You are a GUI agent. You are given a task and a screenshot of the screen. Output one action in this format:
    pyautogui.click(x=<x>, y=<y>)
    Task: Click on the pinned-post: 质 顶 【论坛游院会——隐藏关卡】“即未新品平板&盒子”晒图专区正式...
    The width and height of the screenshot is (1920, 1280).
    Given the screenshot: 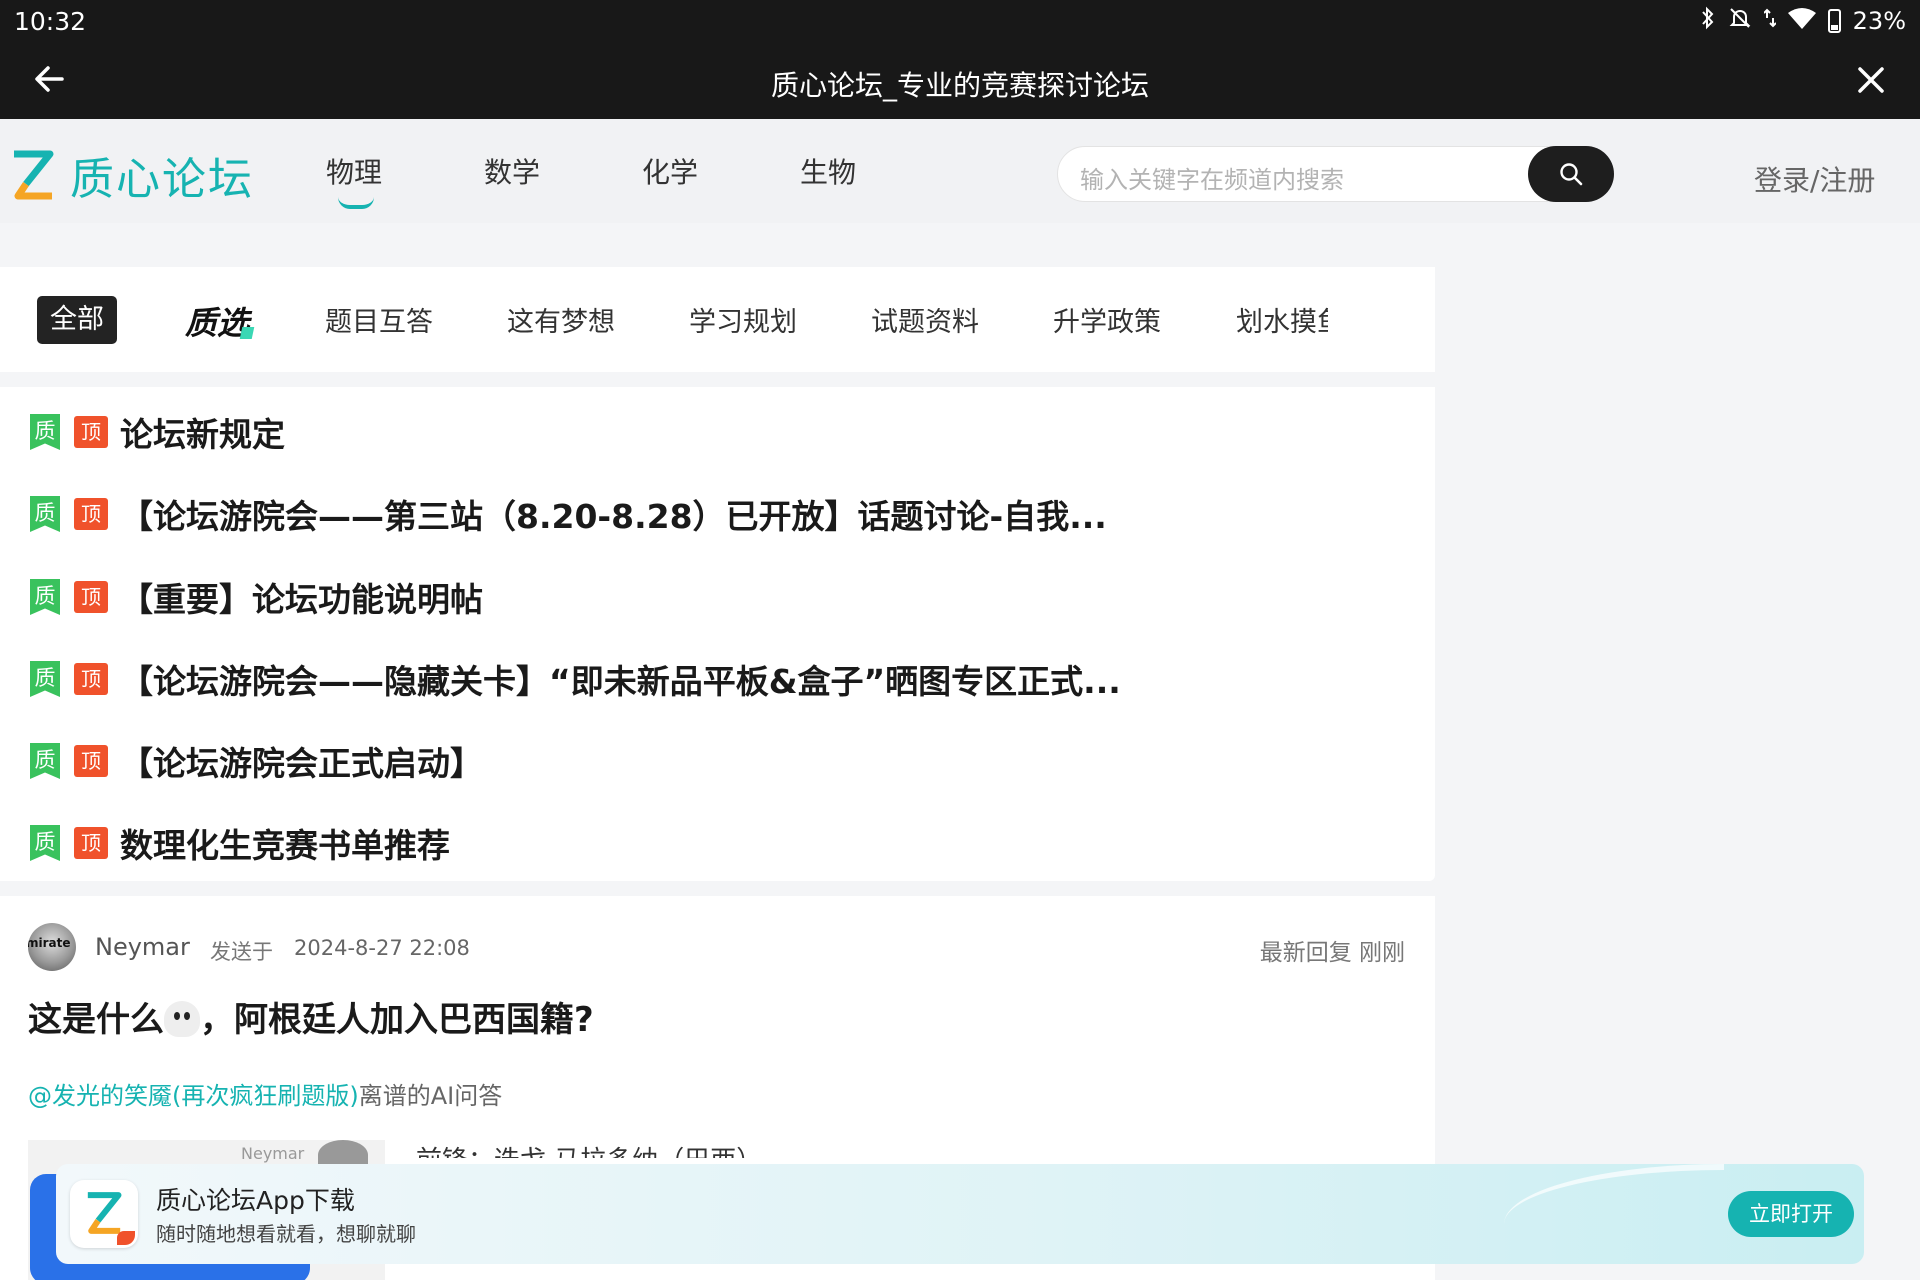 What is the action you would take?
    pyautogui.click(x=575, y=679)
    